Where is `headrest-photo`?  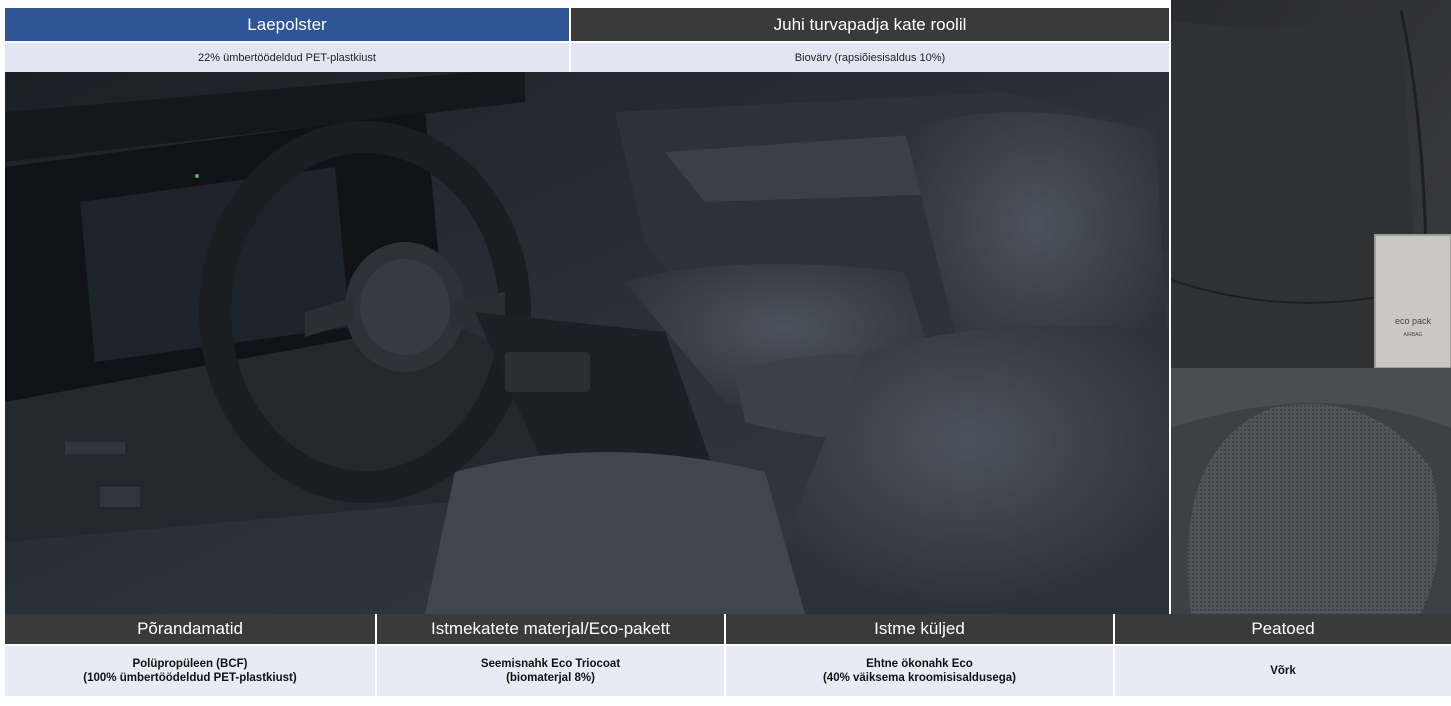
headrest-photo is located at coordinates (1311, 491).